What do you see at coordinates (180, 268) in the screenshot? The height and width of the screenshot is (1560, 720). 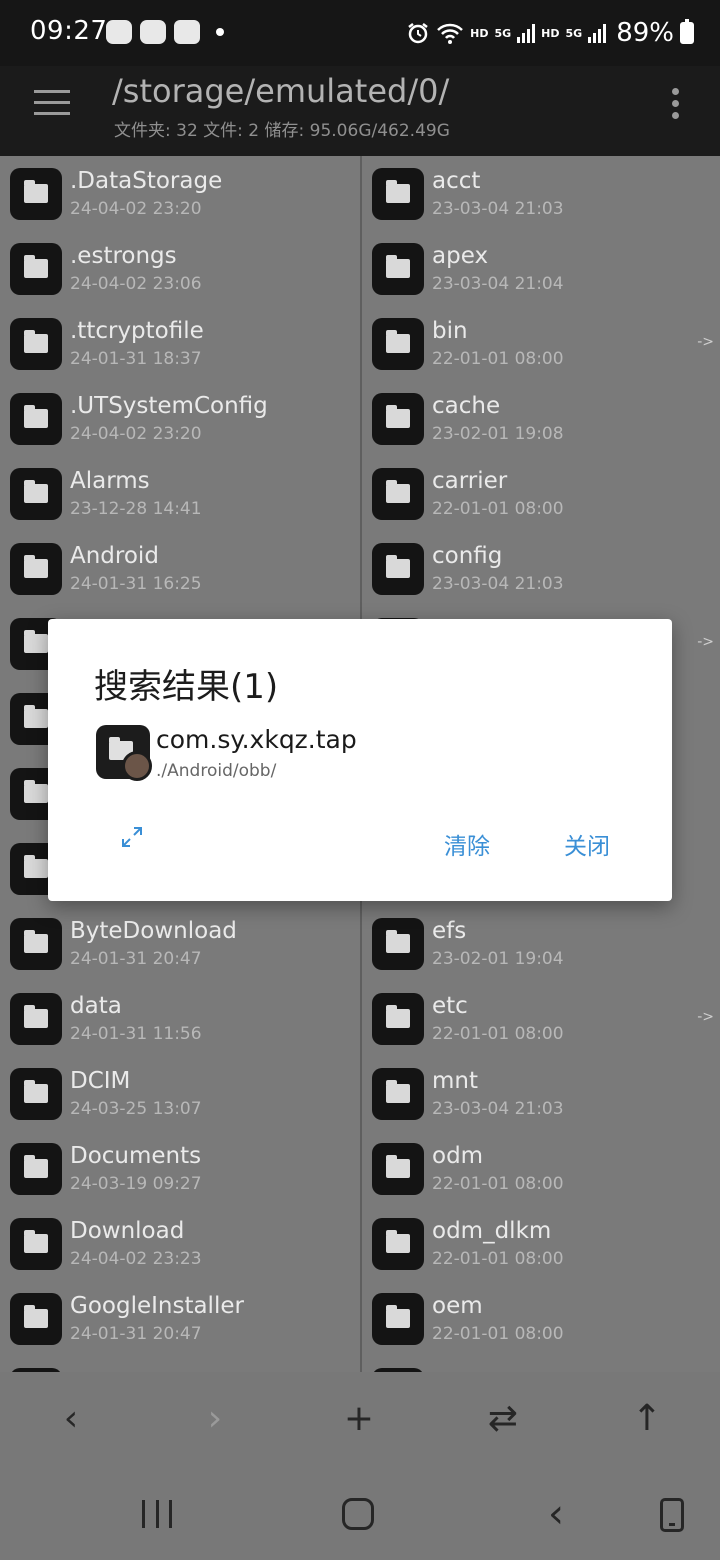 I see `list-item: .estrongs 24-04-02 23:06` at bounding box center [180, 268].